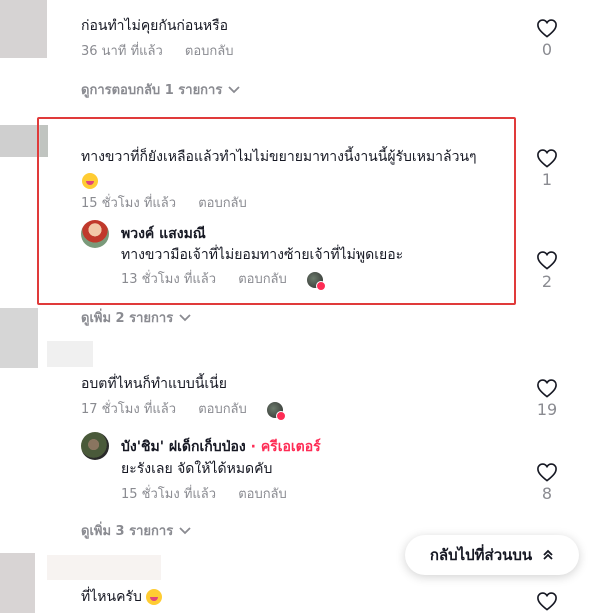 The width and height of the screenshot is (592, 613). I want to click on view-replies-button: ดูการตอบกลับ 1 รายการ, so click(160, 89).